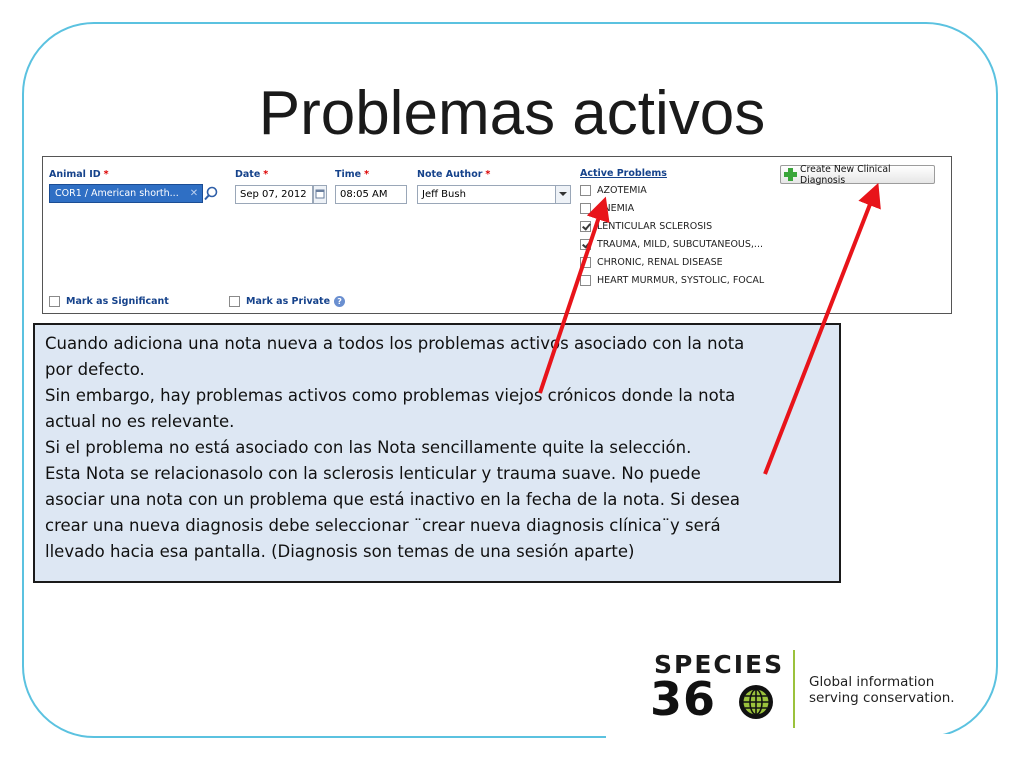 This screenshot has width=1024, height=768. I want to click on animal-id-field: COR1 / American shorth... ✕, so click(126, 193).